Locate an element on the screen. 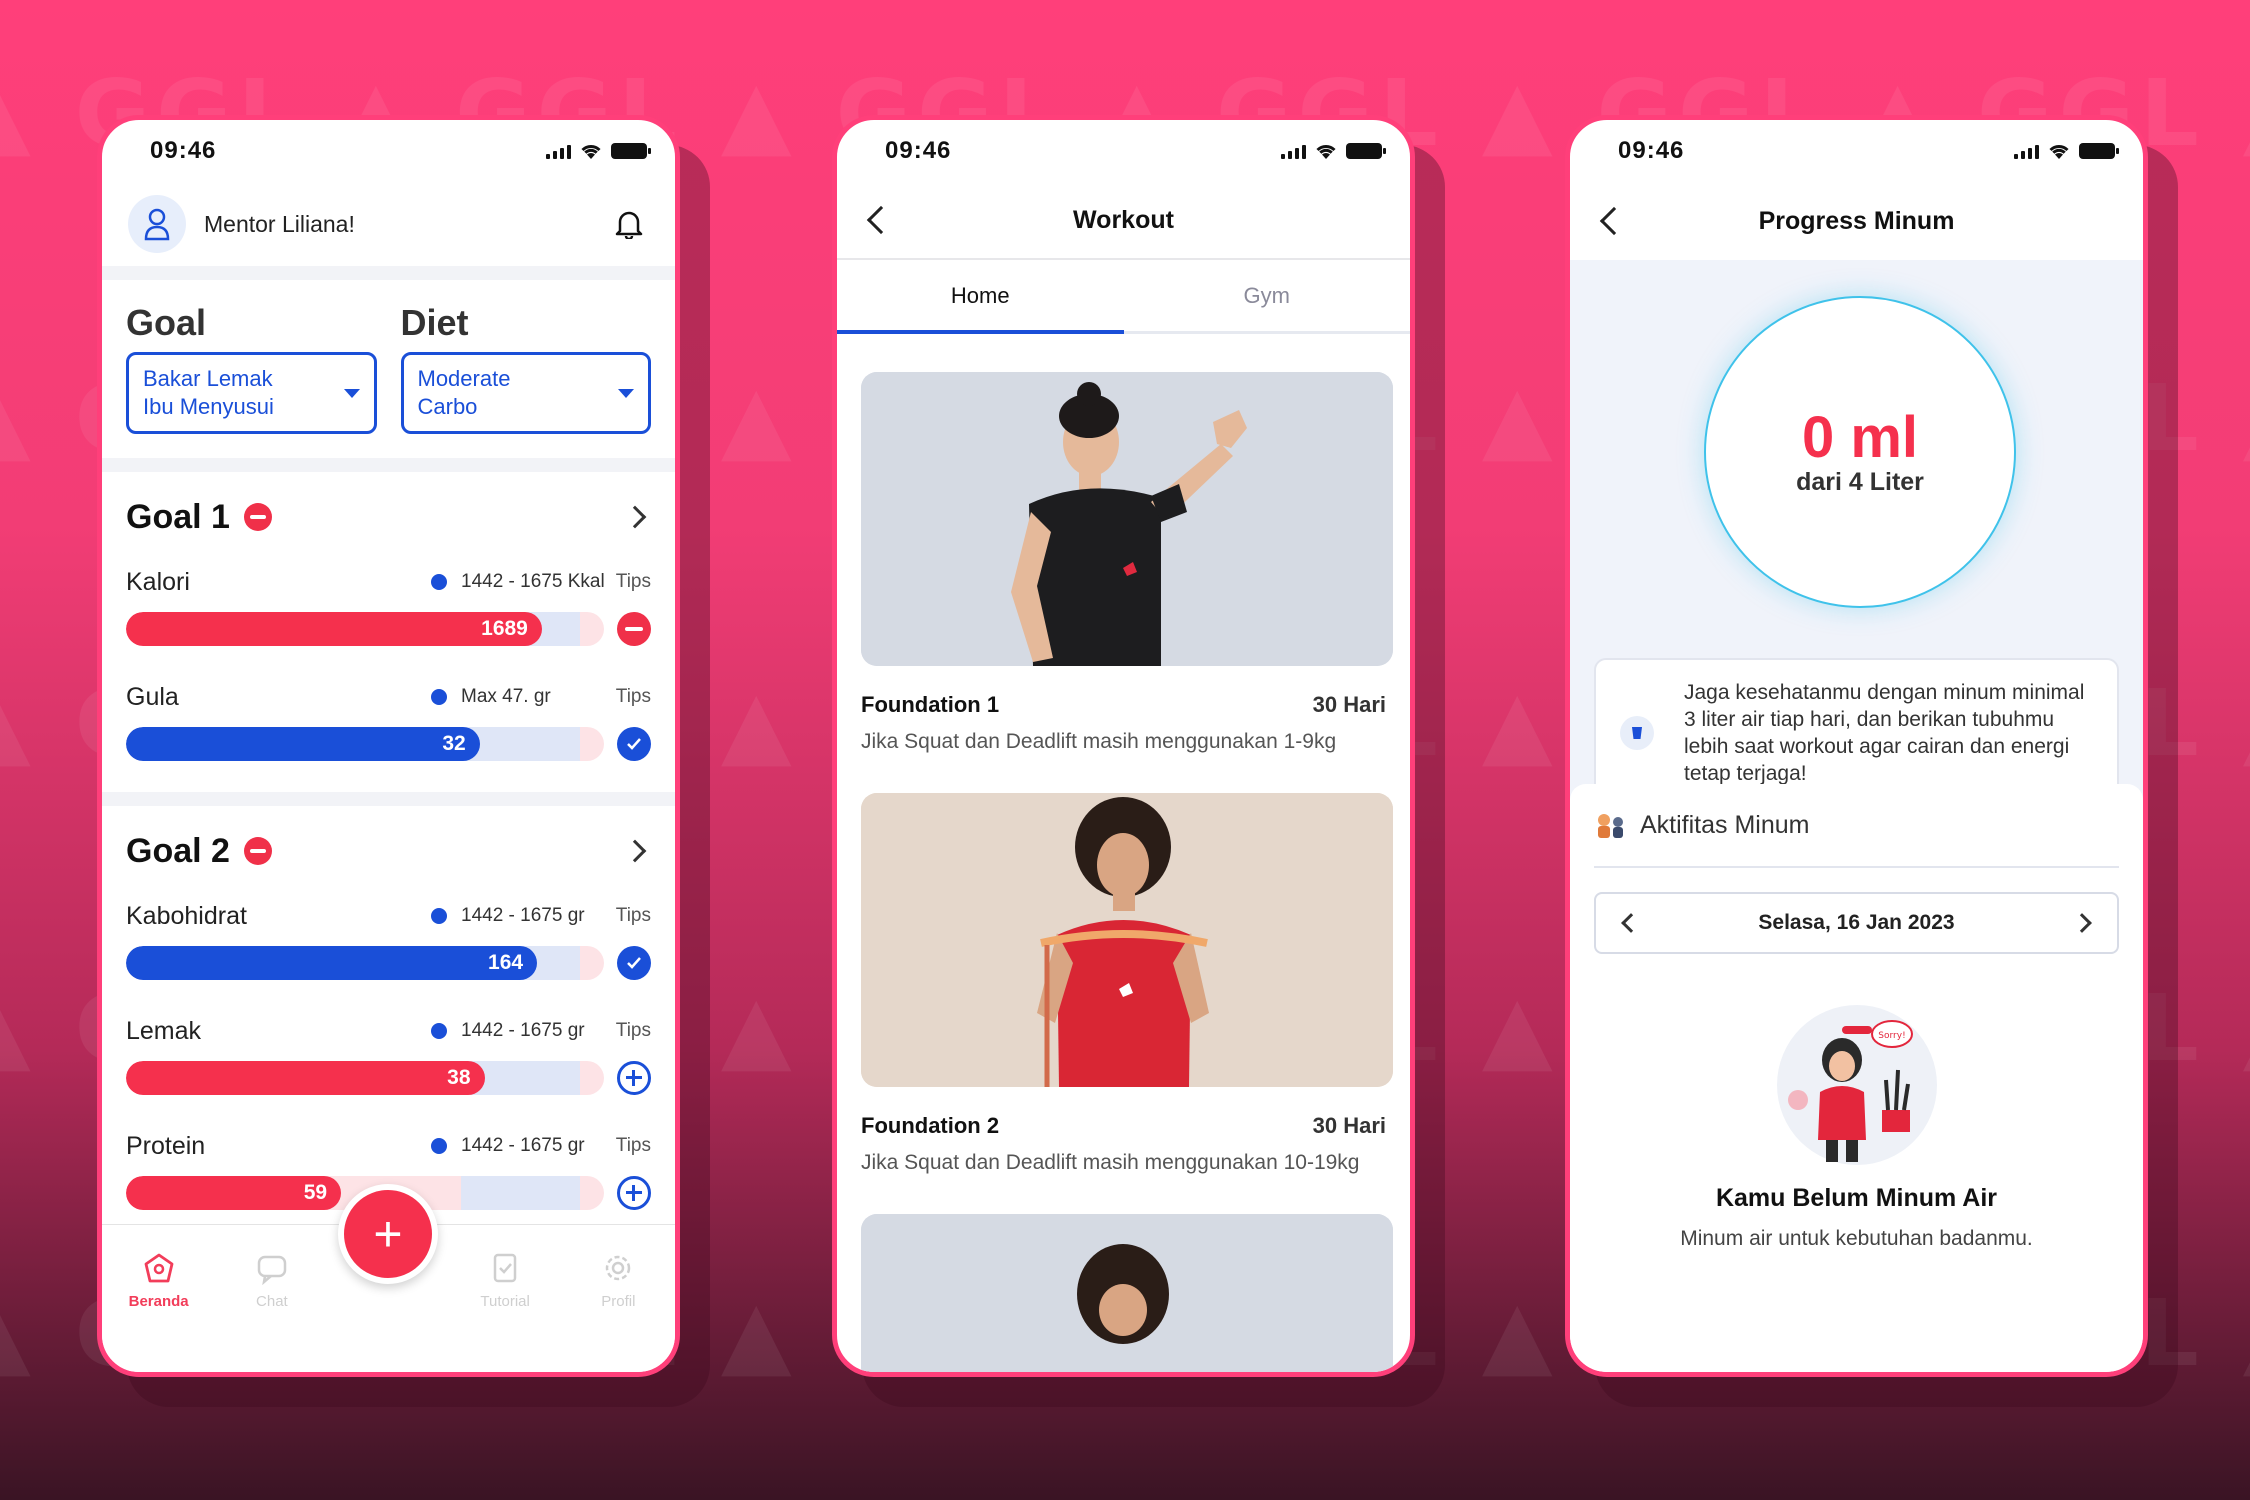 The height and width of the screenshot is (1500, 2250). greeting-text: Mentor Liliana! is located at coordinates (279, 223).